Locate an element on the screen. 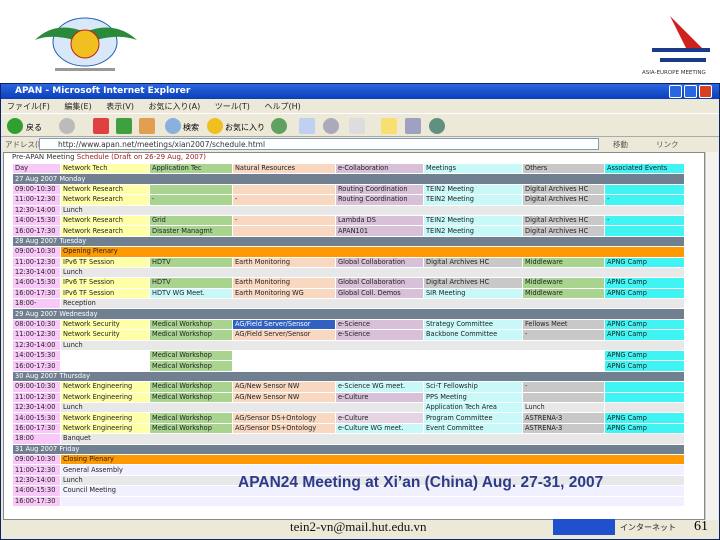  session-cell: TEIN2 Meeting is located at coordinates (473, 200).